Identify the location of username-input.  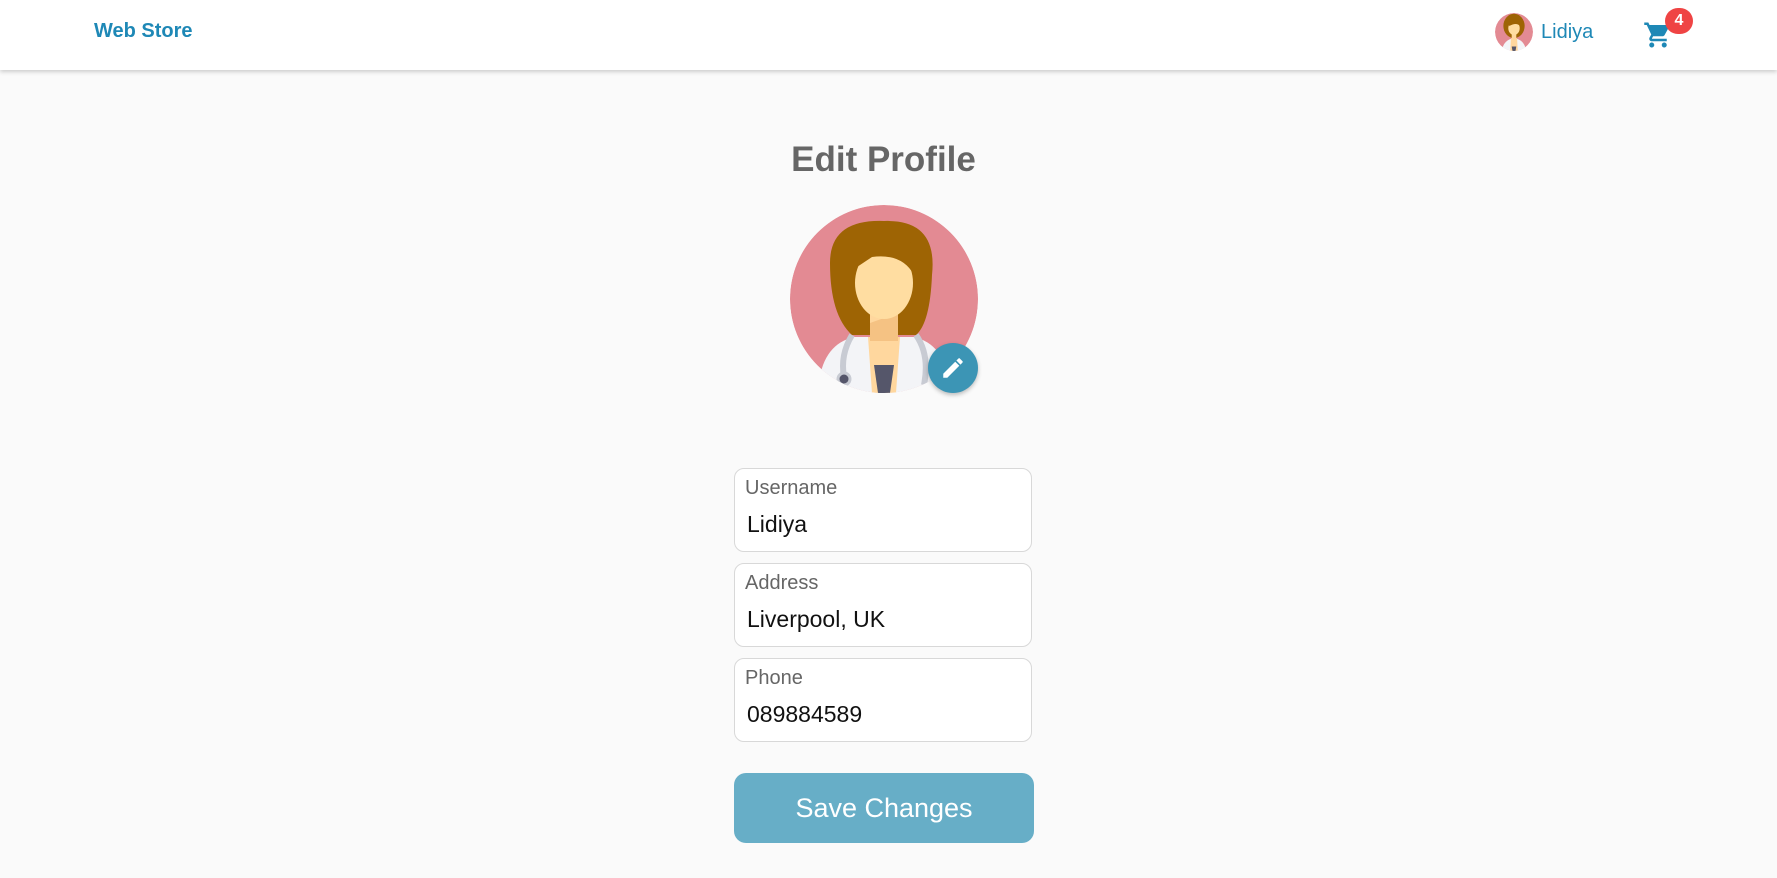
(882, 524).